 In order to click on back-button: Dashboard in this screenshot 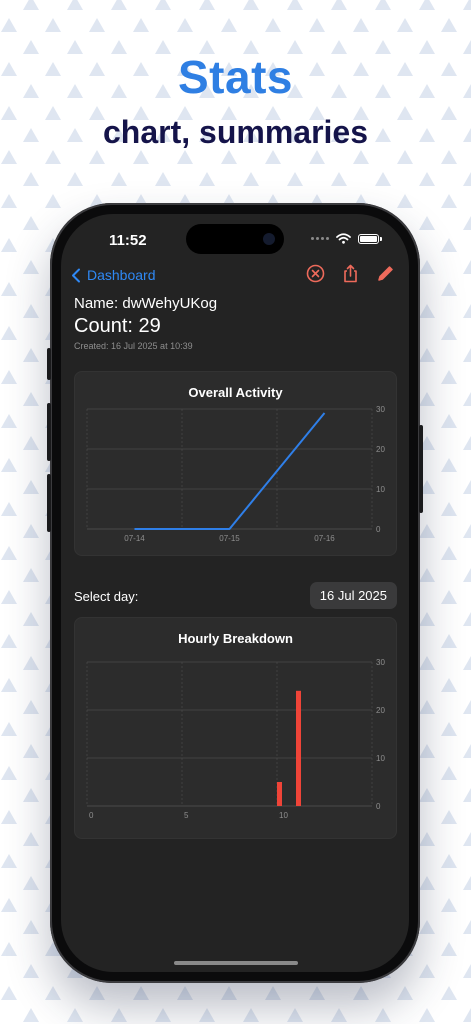, I will do `click(113, 275)`.